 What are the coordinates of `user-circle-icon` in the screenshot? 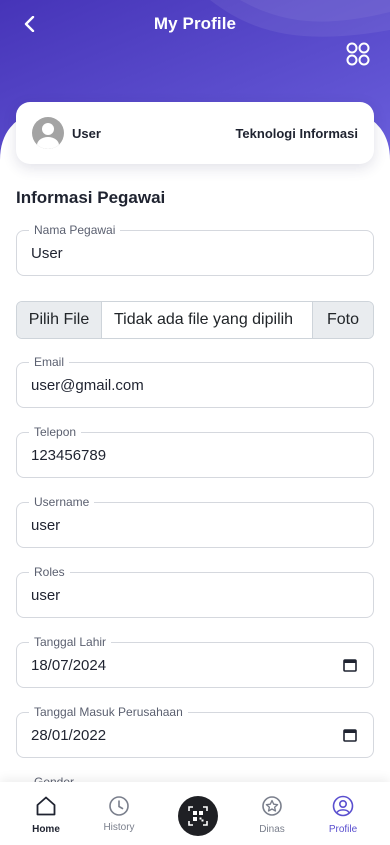 It's located at (343, 806).